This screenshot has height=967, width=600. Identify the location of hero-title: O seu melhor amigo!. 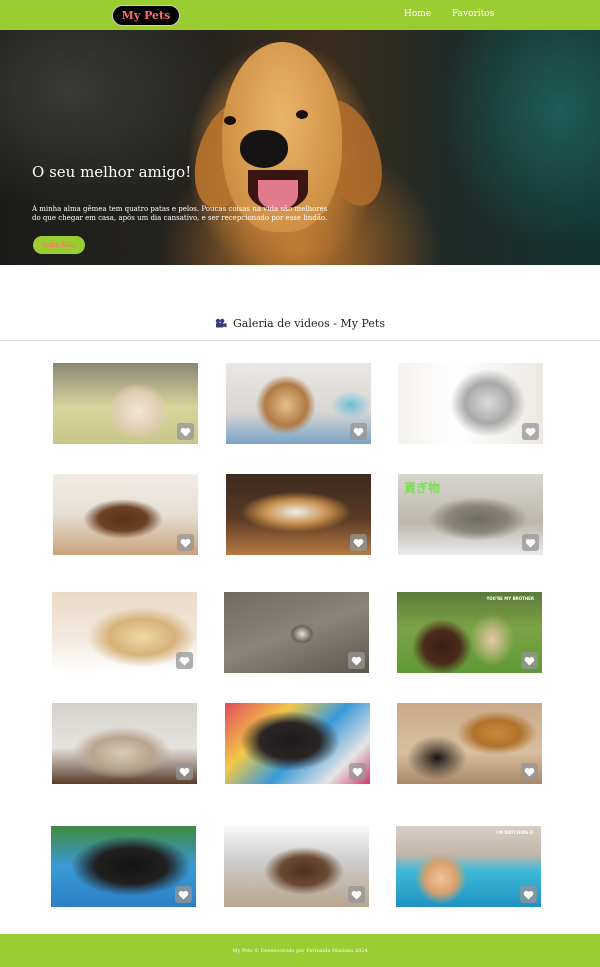
(112, 172).